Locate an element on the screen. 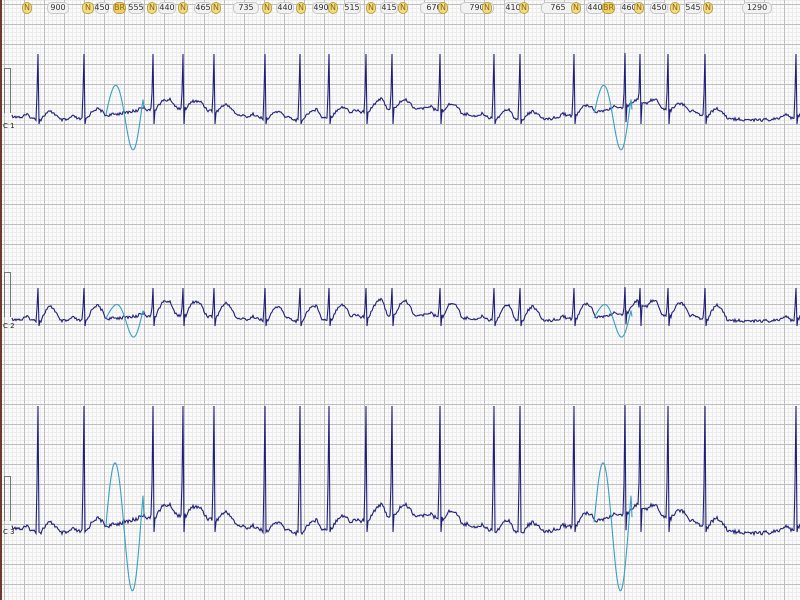 Image resolution: width=800 pixels, height=600 pixels. channel-label-2: C 2 is located at coordinates (9, 326).